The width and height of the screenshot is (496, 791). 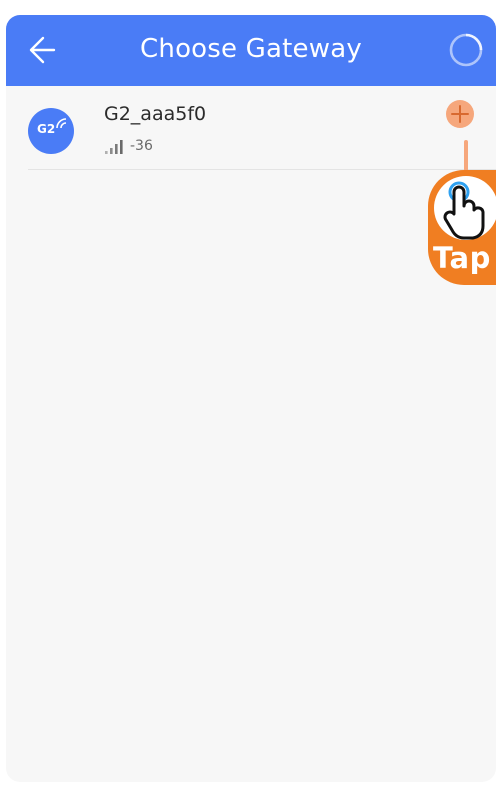 I want to click on page-title: Choose Gateway, so click(x=251, y=49).